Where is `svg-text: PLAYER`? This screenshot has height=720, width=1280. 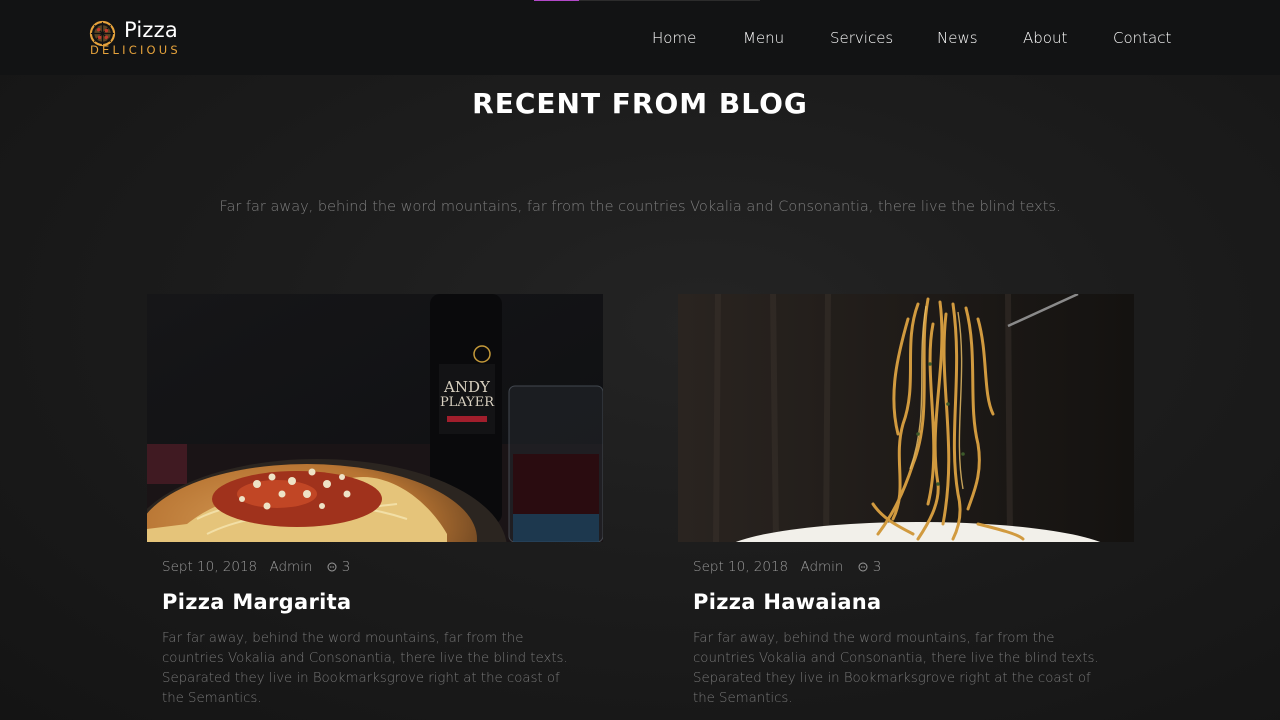
svg-text: PLAYER is located at coordinates (467, 402).